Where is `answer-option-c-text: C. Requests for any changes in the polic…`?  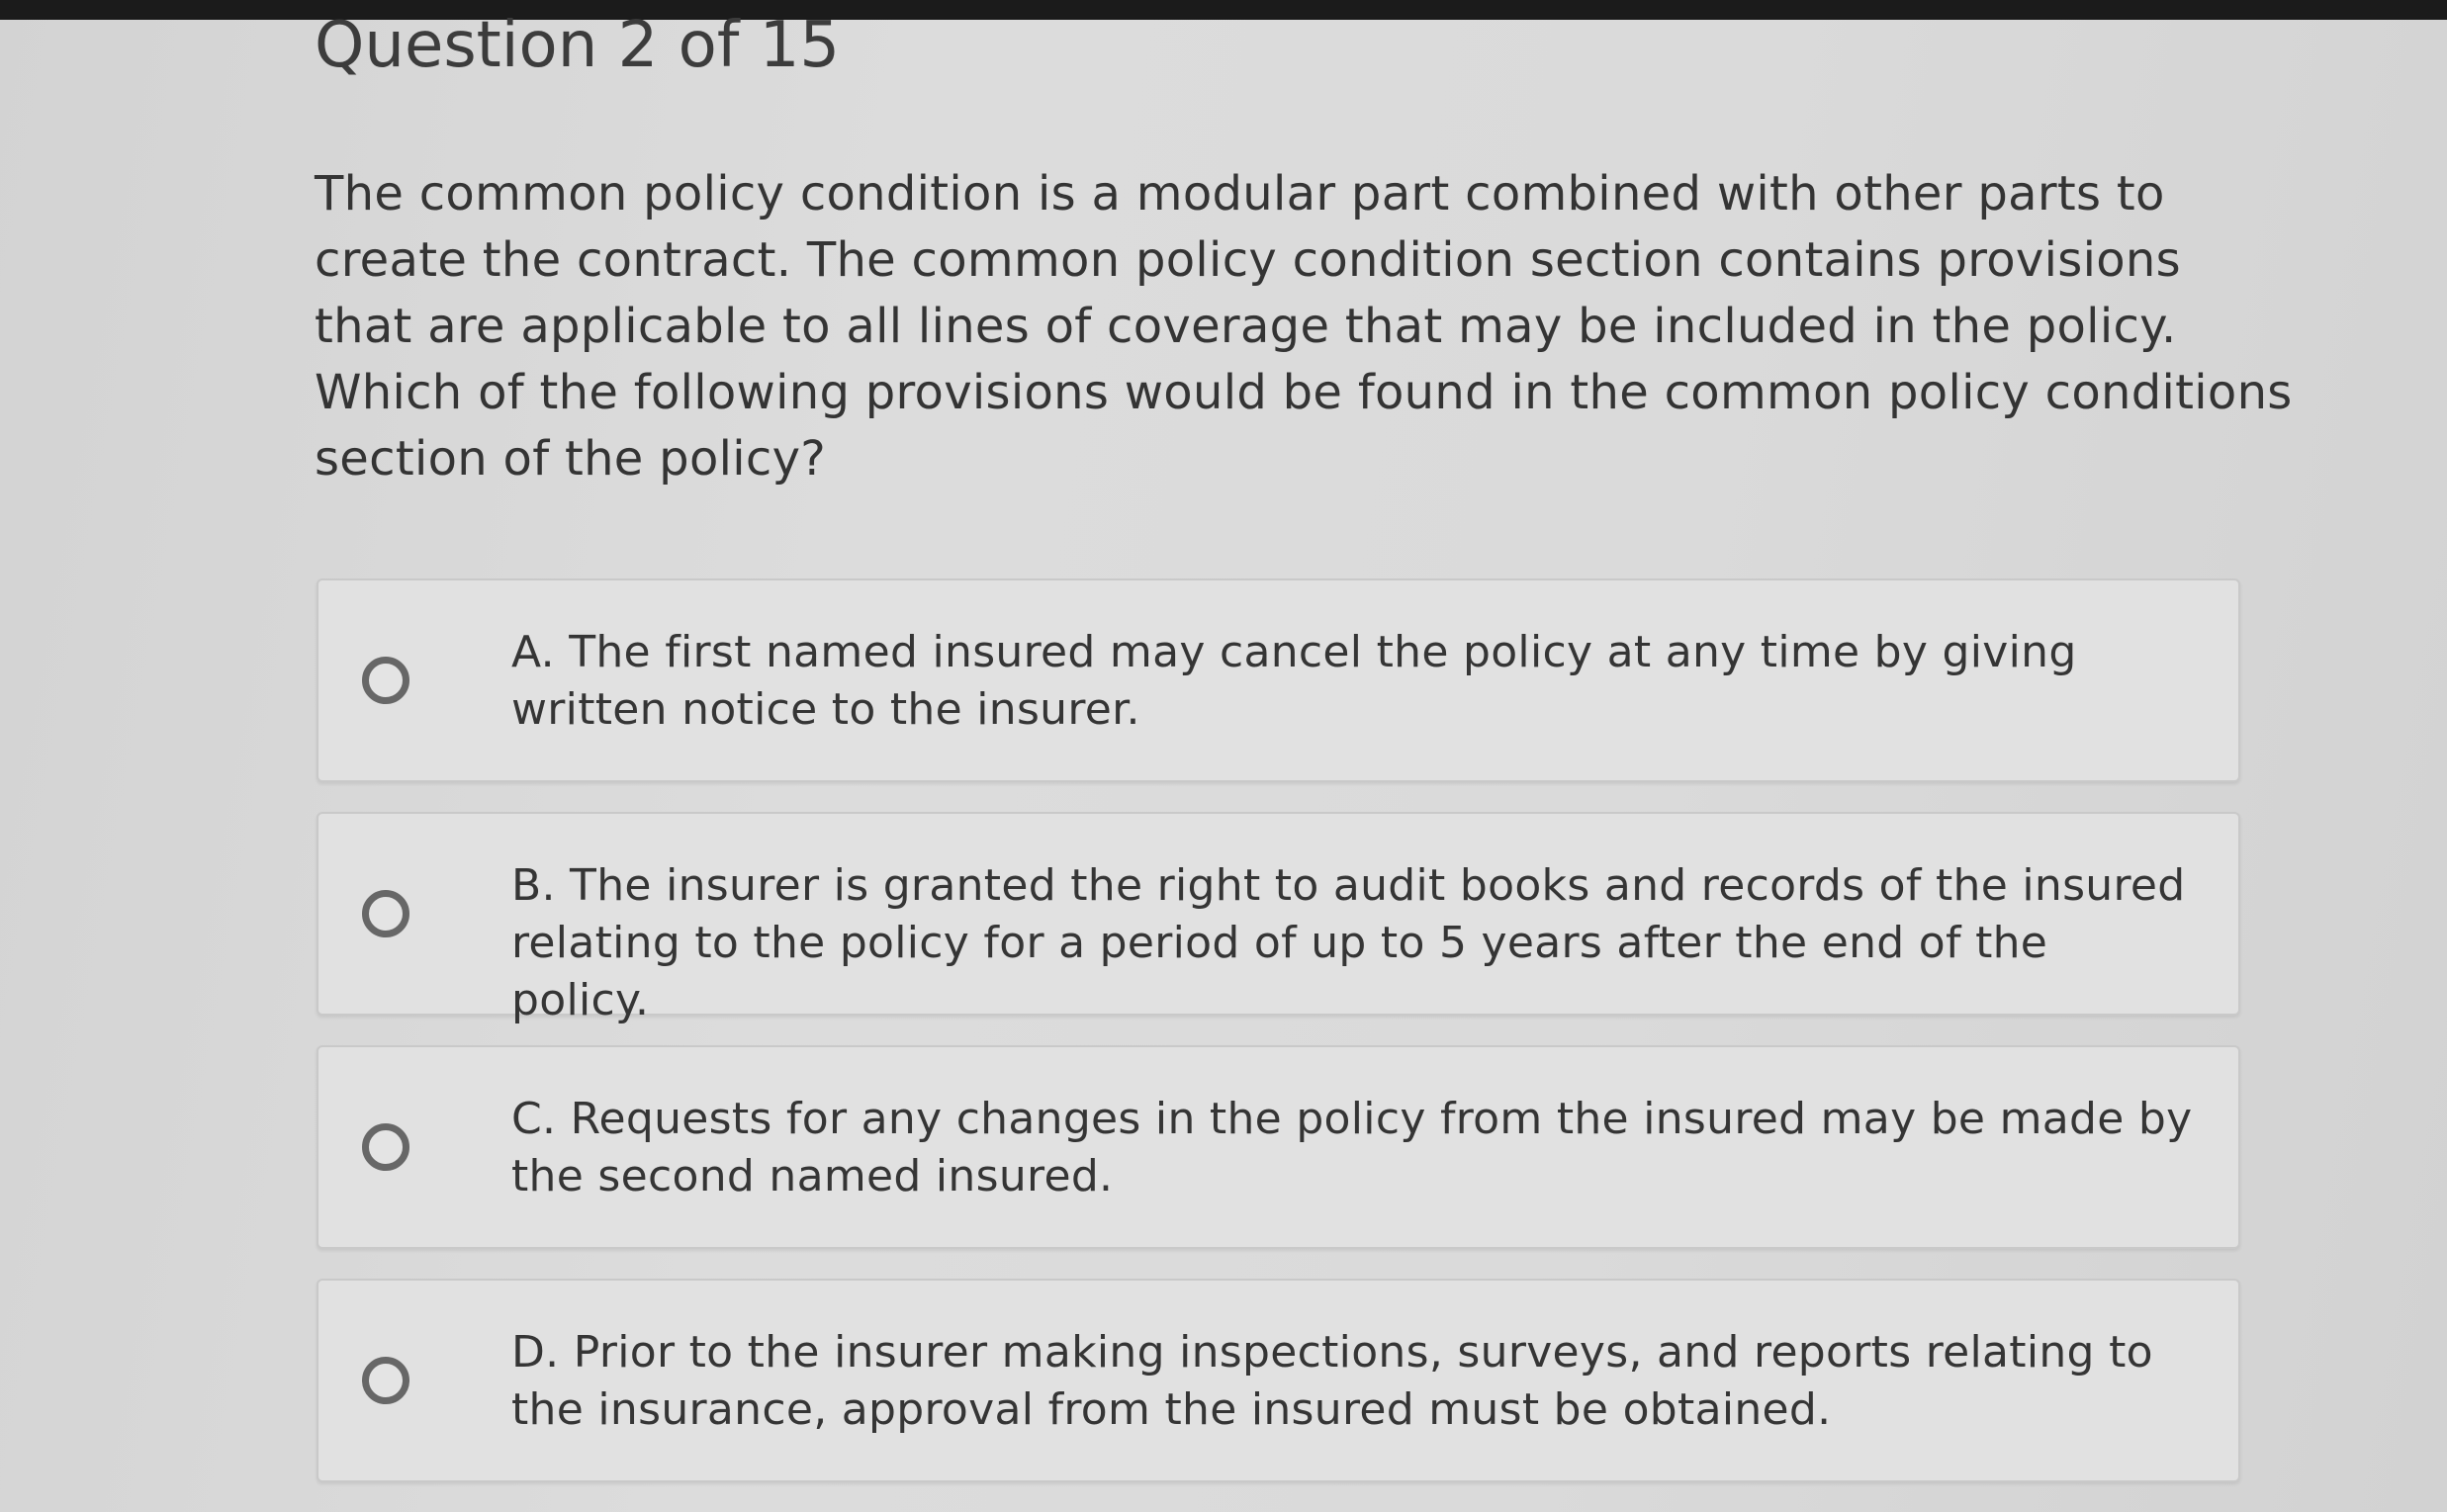
answer-option-c-text: C. Requests for any changes in the polic… is located at coordinates (1352, 1147).